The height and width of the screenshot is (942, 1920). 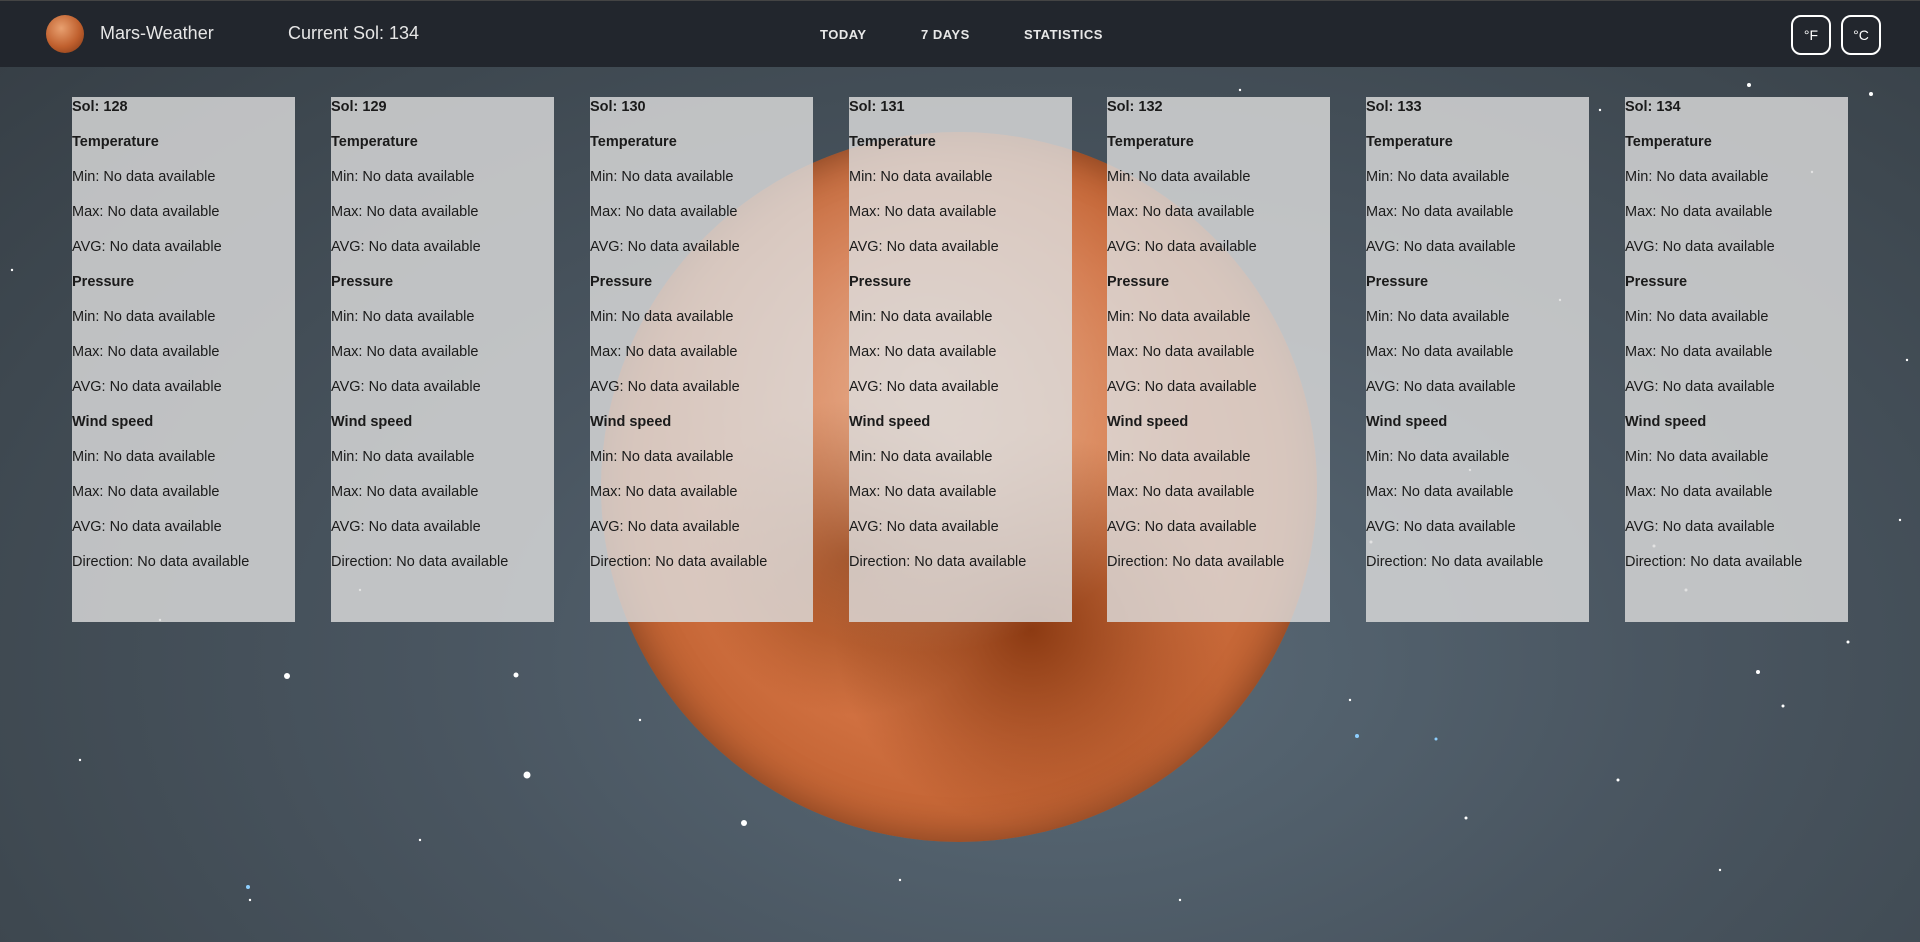 What do you see at coordinates (1135, 107) in the screenshot?
I see `sol-title: Sol: 132` at bounding box center [1135, 107].